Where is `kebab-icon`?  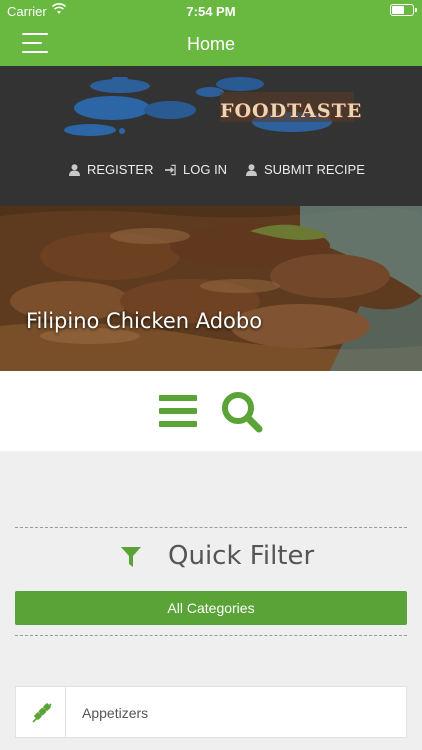
kebab-icon is located at coordinates (42, 713).